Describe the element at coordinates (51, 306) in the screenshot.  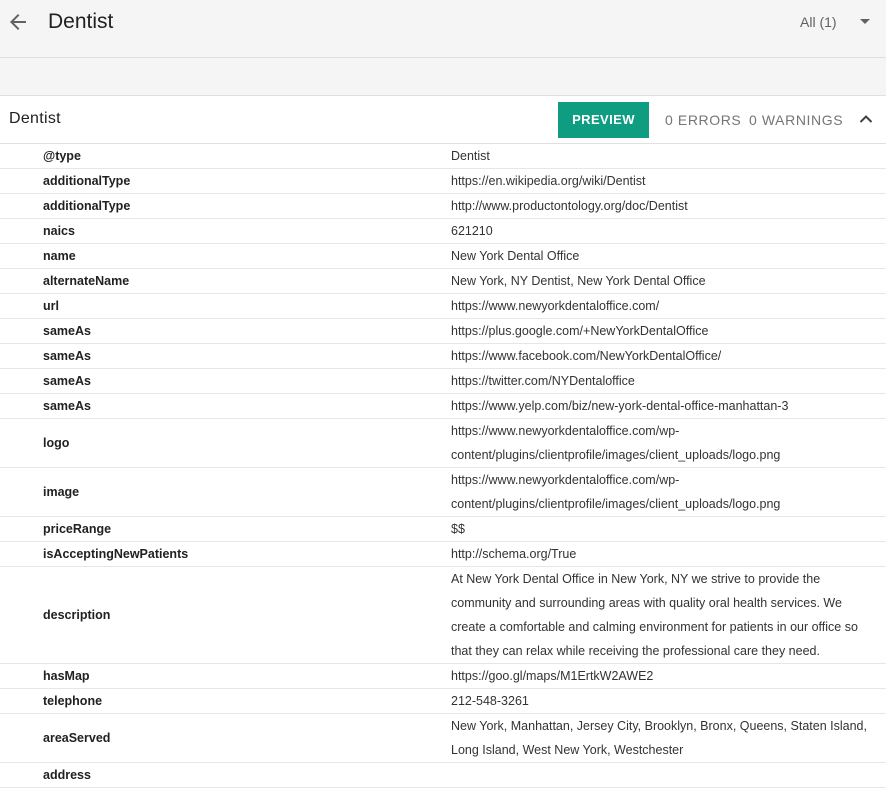
I see `property-name: url` at that location.